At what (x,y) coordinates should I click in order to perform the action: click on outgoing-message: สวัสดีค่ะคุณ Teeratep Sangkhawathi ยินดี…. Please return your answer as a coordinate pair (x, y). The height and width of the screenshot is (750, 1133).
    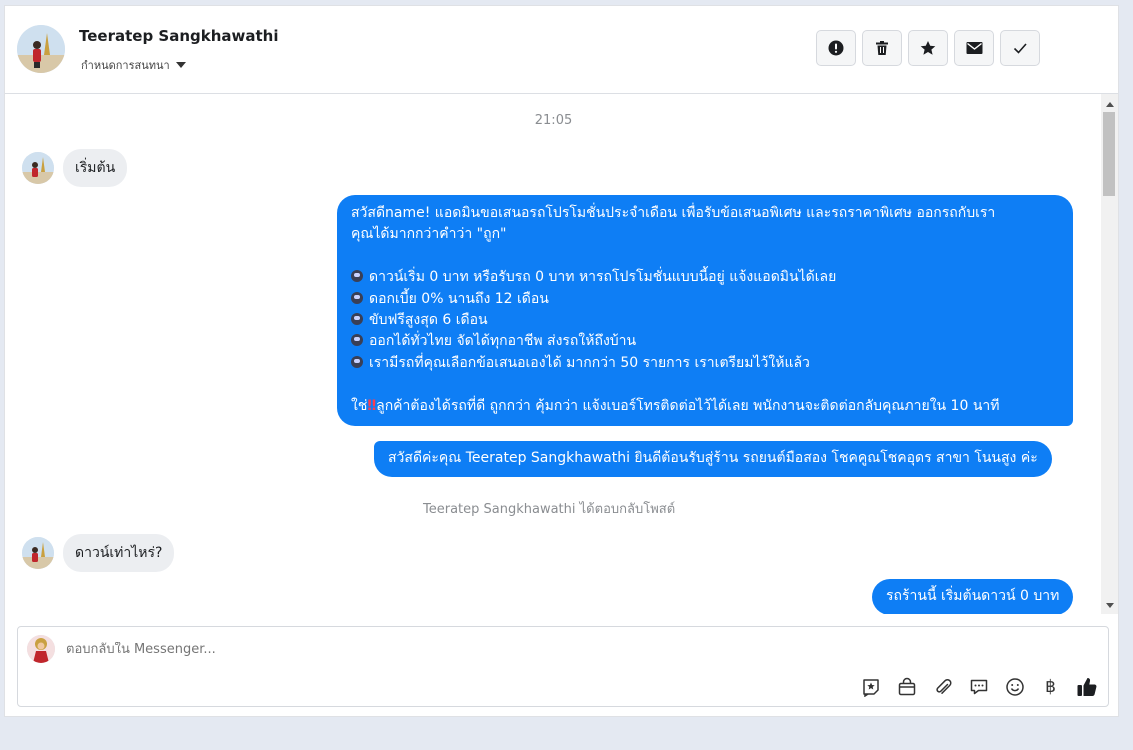
    Looking at the image, I should click on (713, 459).